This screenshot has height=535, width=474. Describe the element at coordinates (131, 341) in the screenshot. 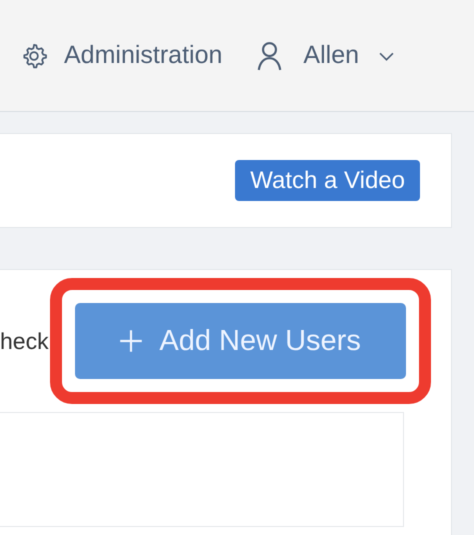

I see `plus-icon` at that location.